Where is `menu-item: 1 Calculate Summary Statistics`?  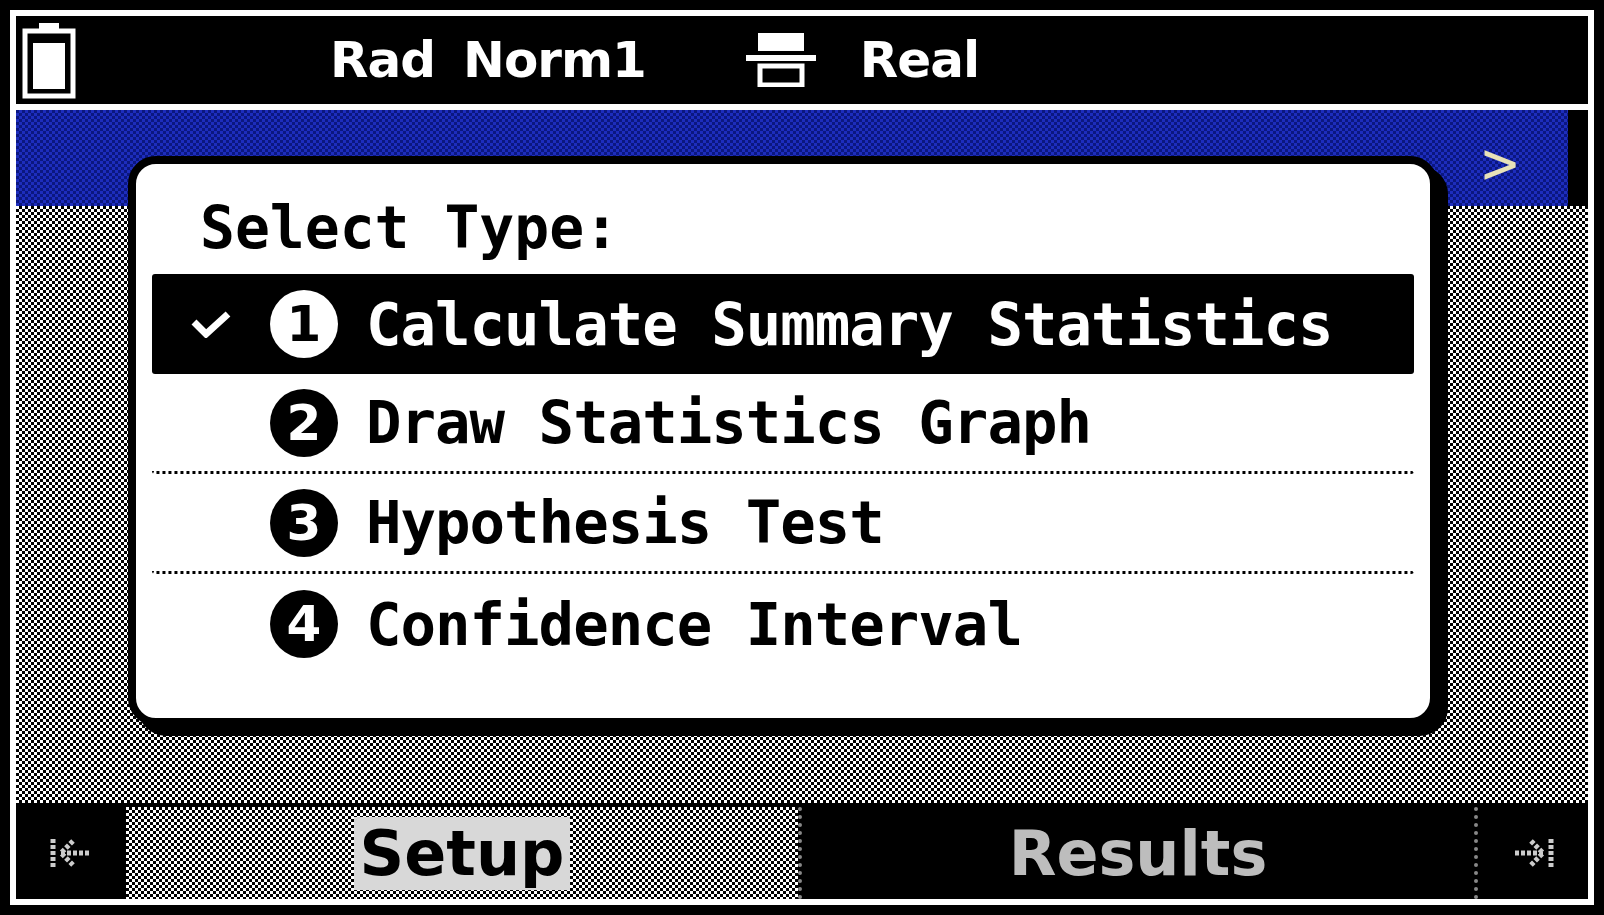 menu-item: 1 Calculate Summary Statistics is located at coordinates (783, 324).